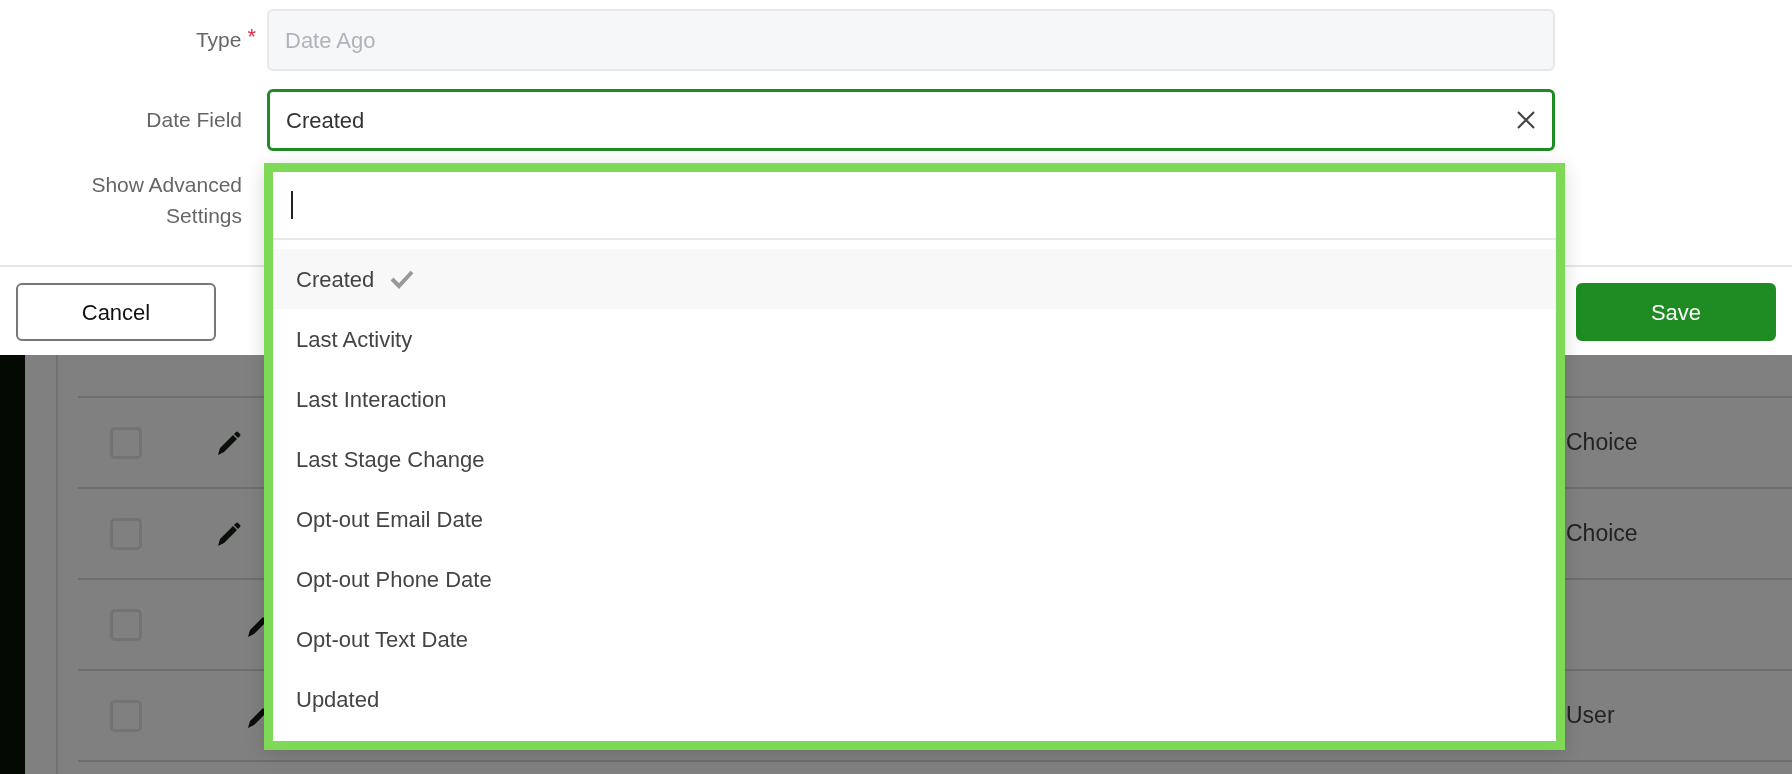 The width and height of the screenshot is (1792, 774). Describe the element at coordinates (911, 120) in the screenshot. I see `select-field: Created` at that location.